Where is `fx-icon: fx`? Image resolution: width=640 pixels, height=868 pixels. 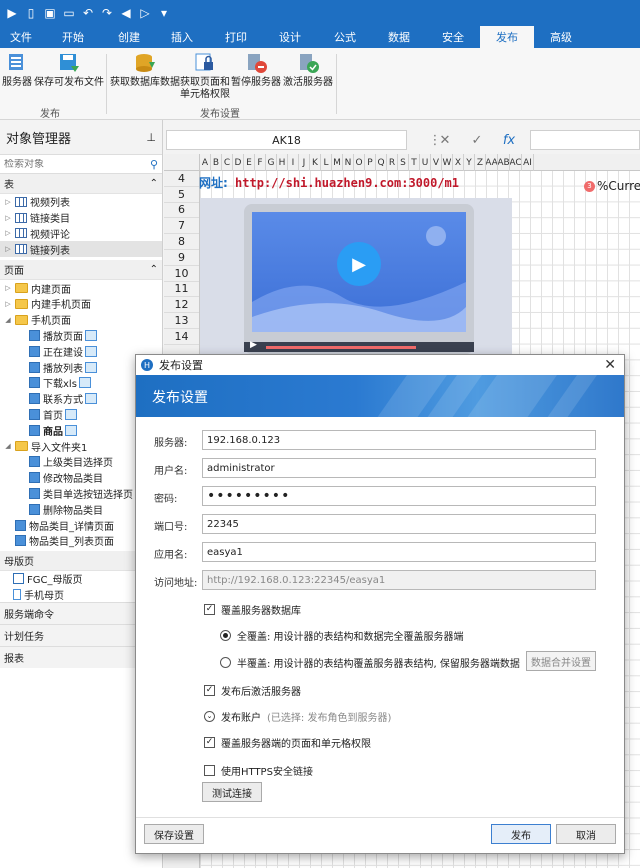
fx-icon: fx is located at coordinates (509, 140).